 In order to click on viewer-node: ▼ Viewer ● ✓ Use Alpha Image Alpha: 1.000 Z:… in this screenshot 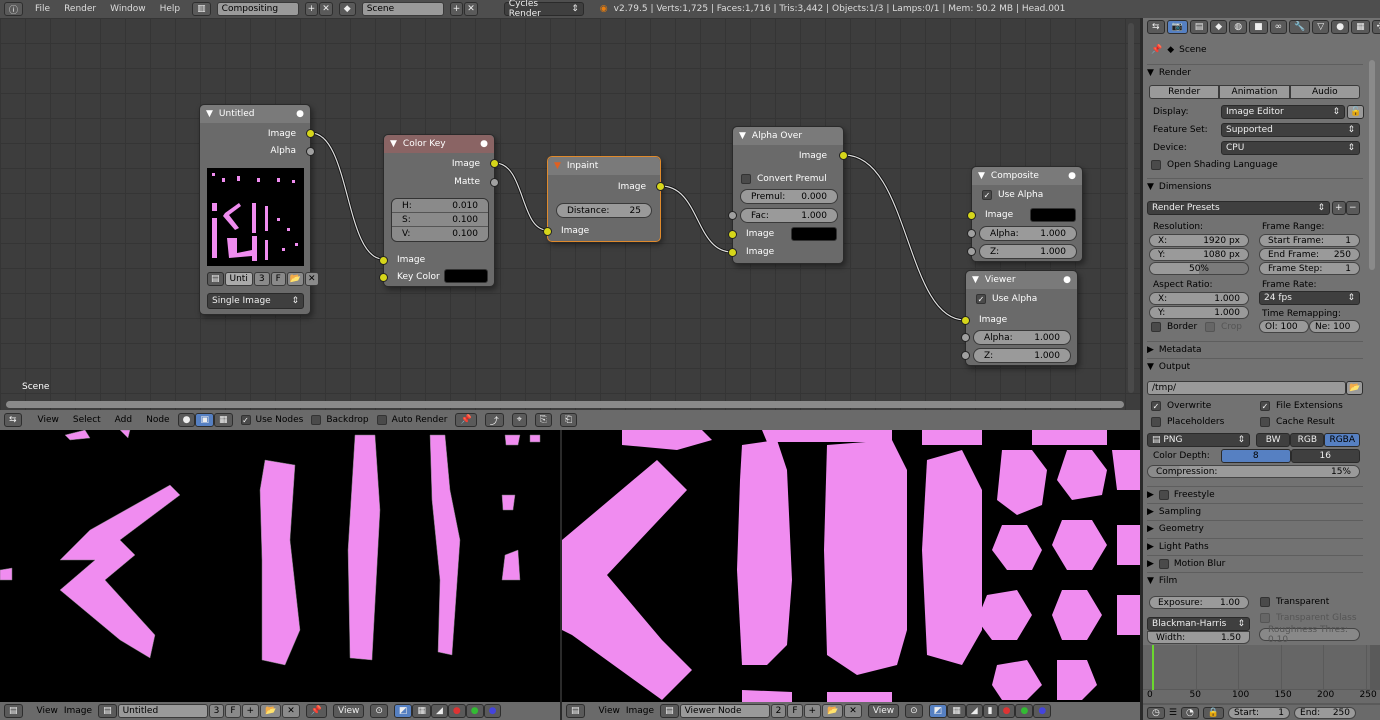, I will do `click(1019, 318)`.